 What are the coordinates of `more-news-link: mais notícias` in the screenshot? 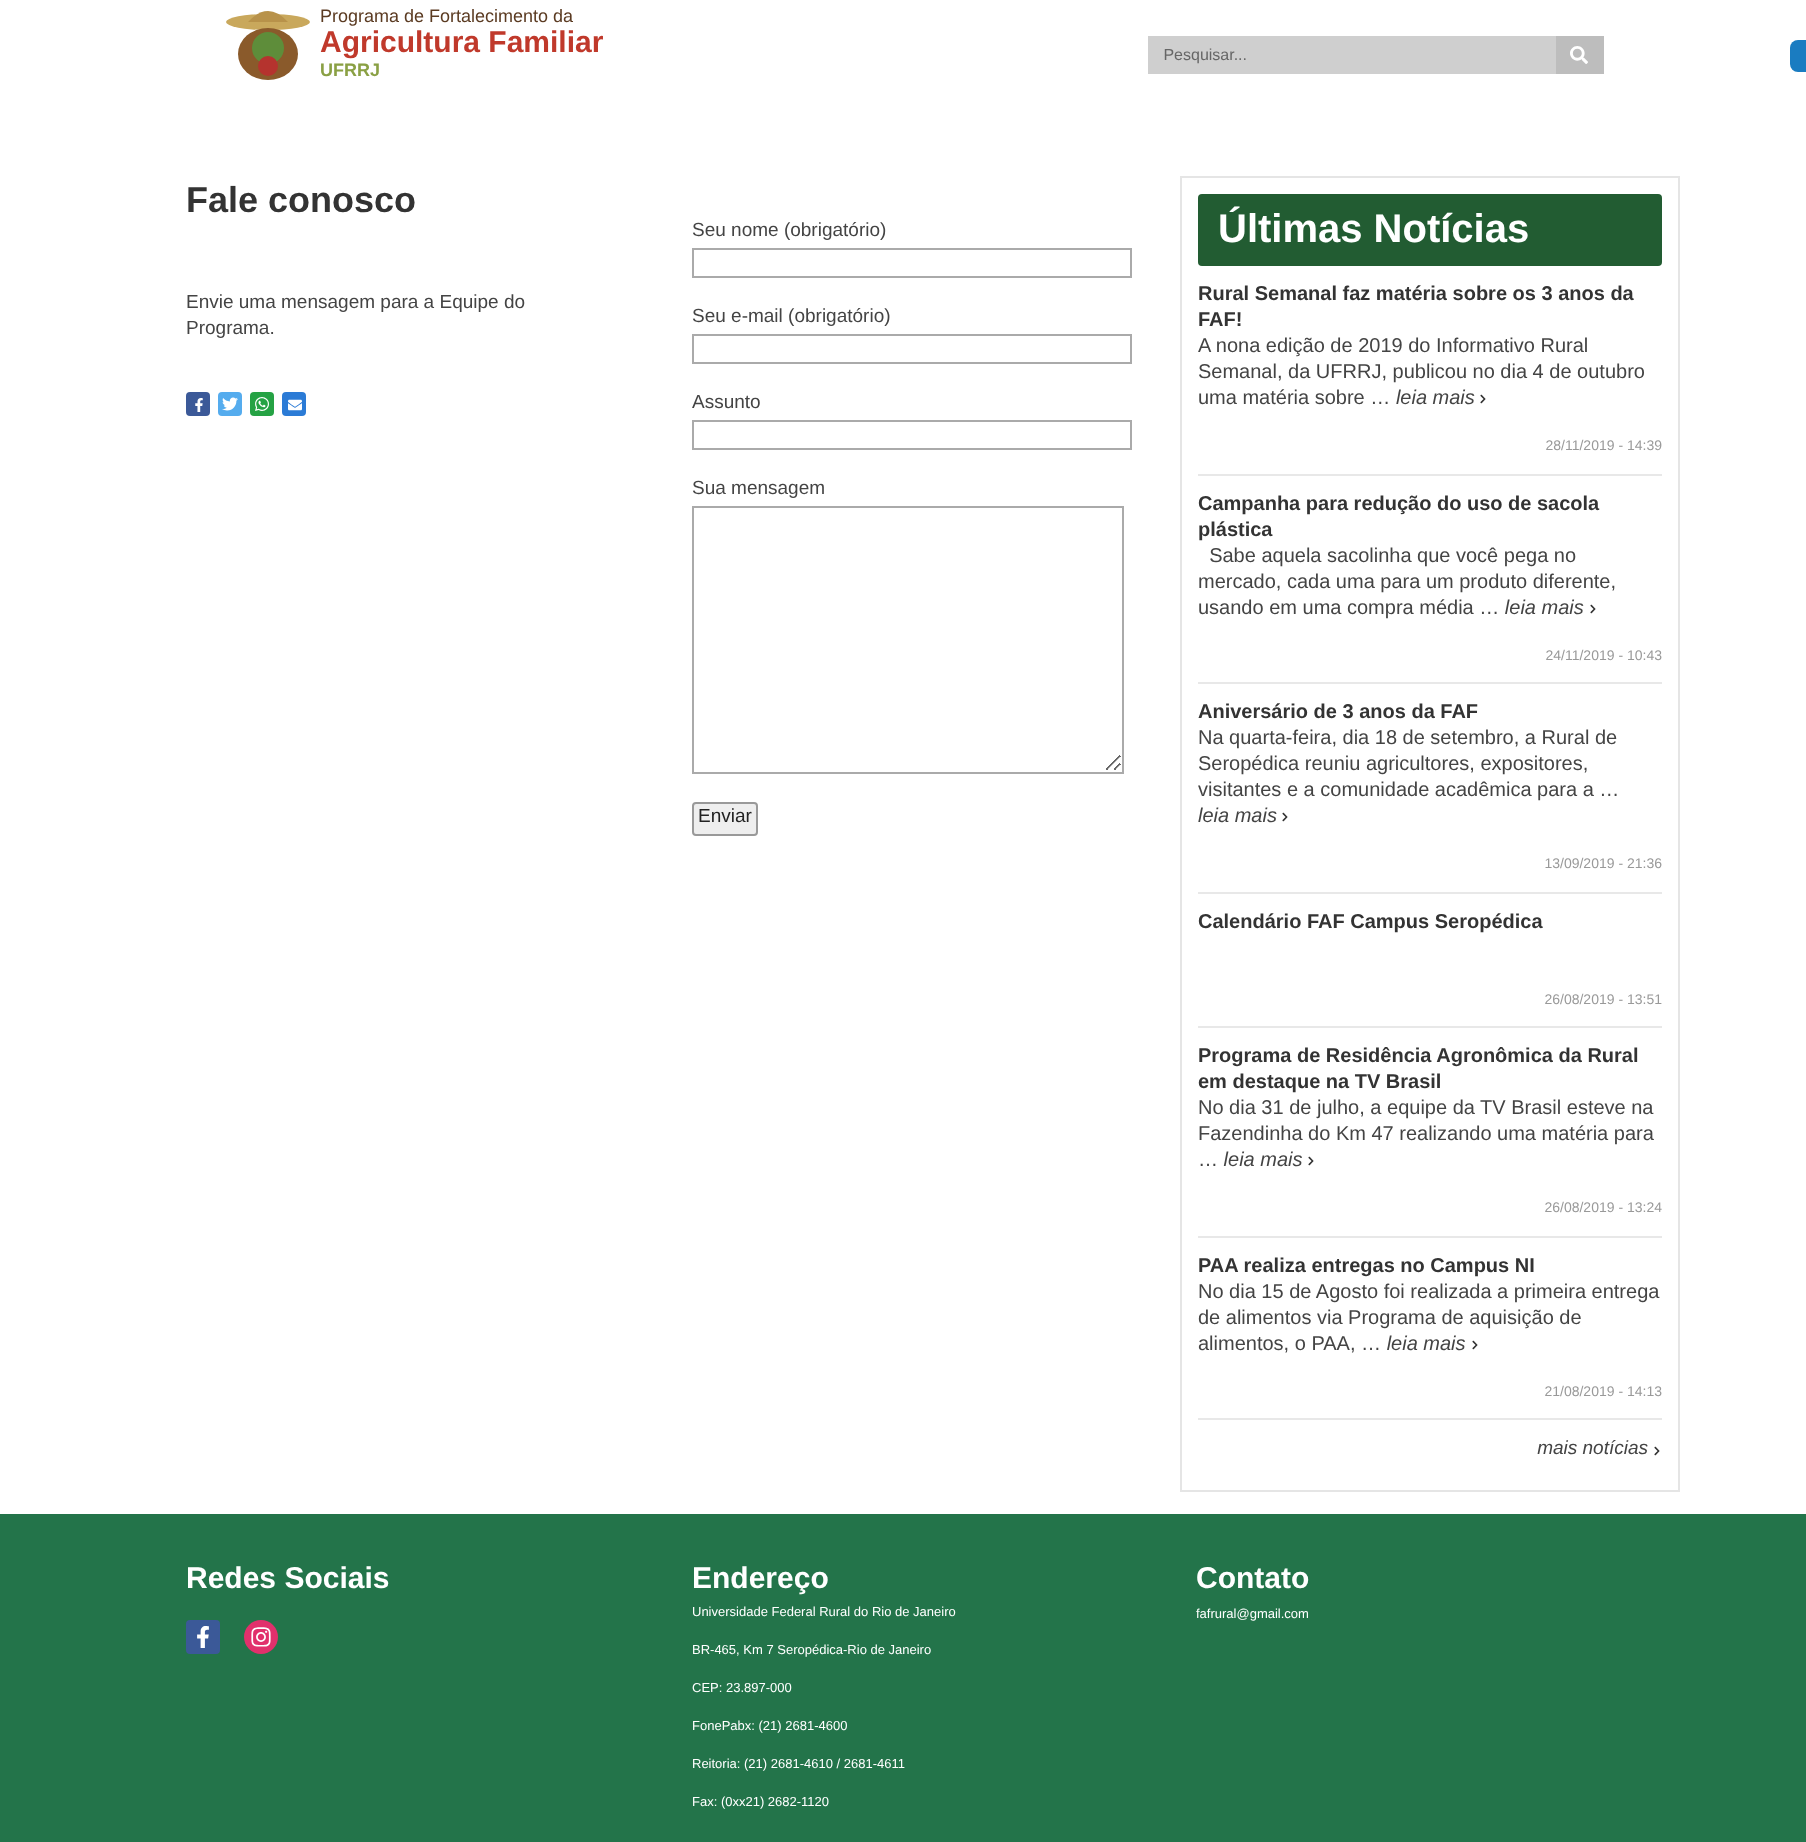 It's located at (1599, 1450).